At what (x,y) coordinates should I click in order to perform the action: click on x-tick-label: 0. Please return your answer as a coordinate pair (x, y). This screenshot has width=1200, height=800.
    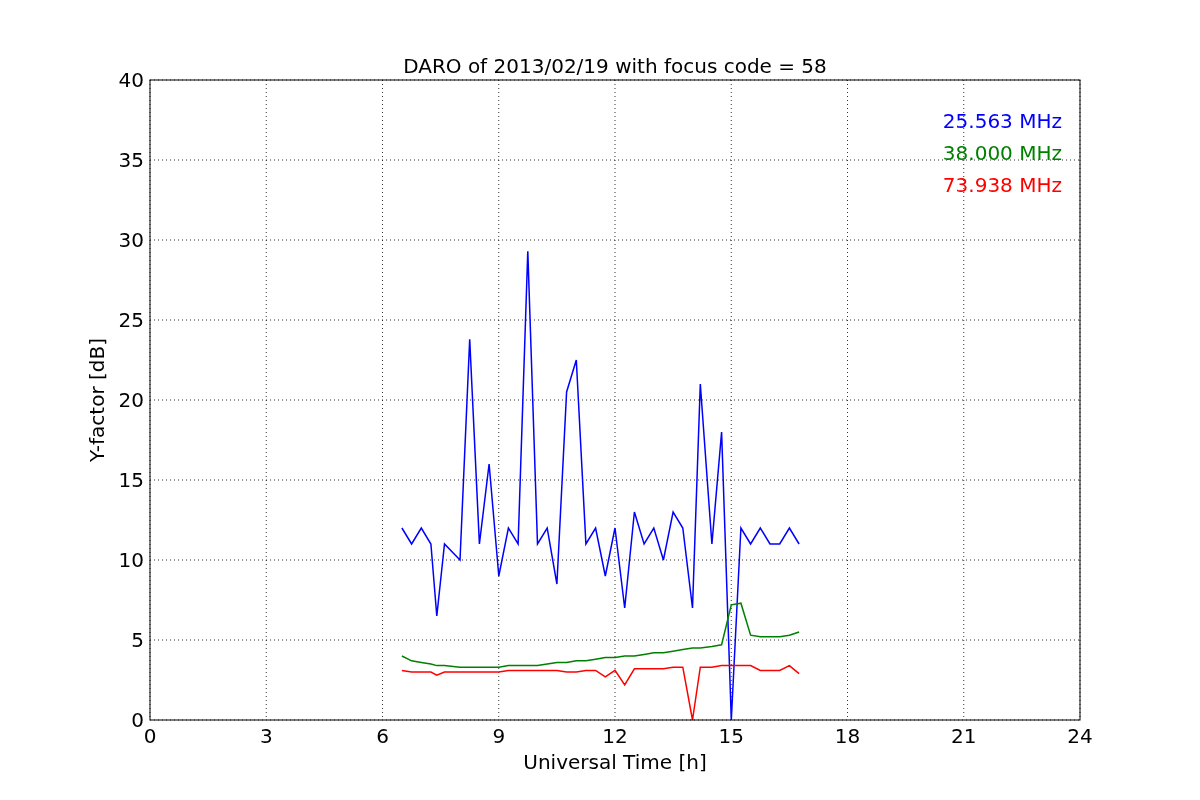
    Looking at the image, I should click on (150, 736).